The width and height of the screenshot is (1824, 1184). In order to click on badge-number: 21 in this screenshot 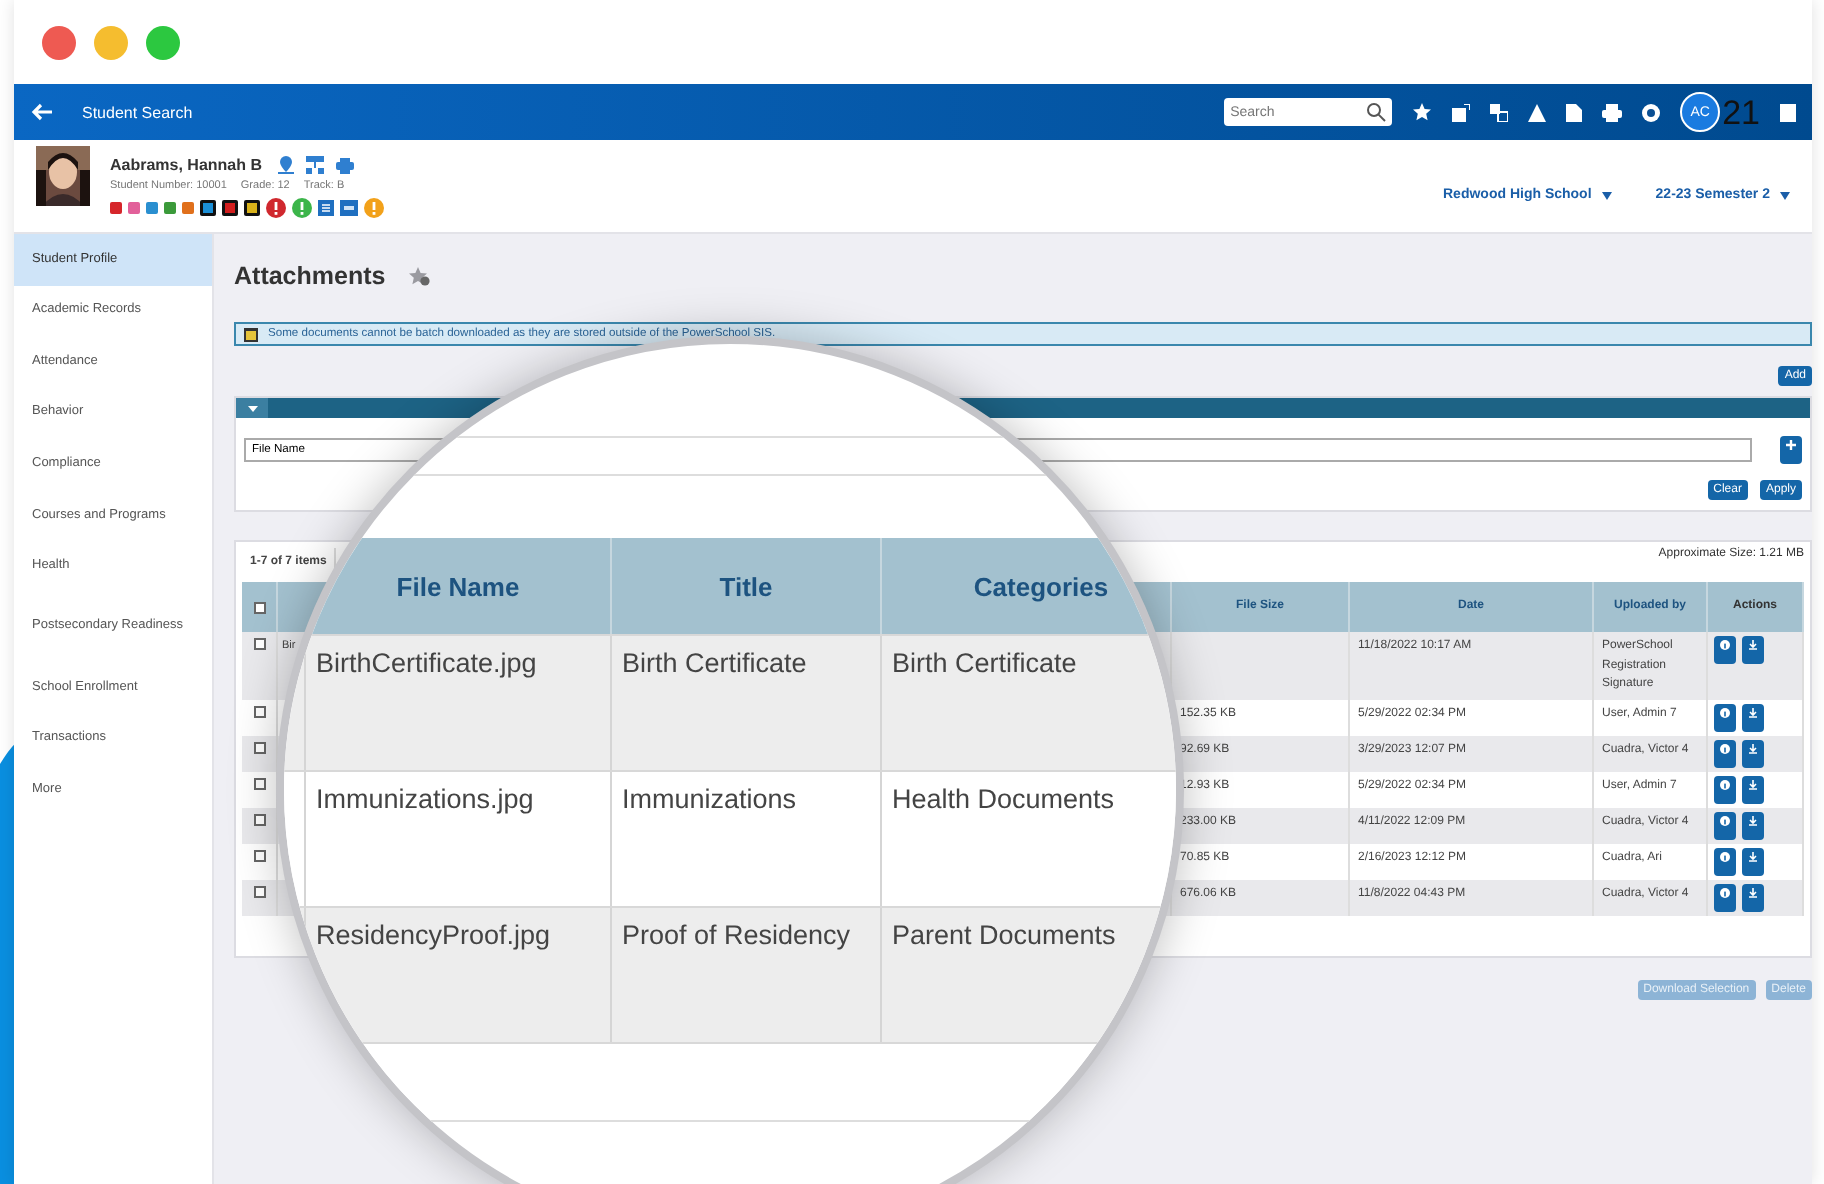, I will do `click(1741, 112)`.